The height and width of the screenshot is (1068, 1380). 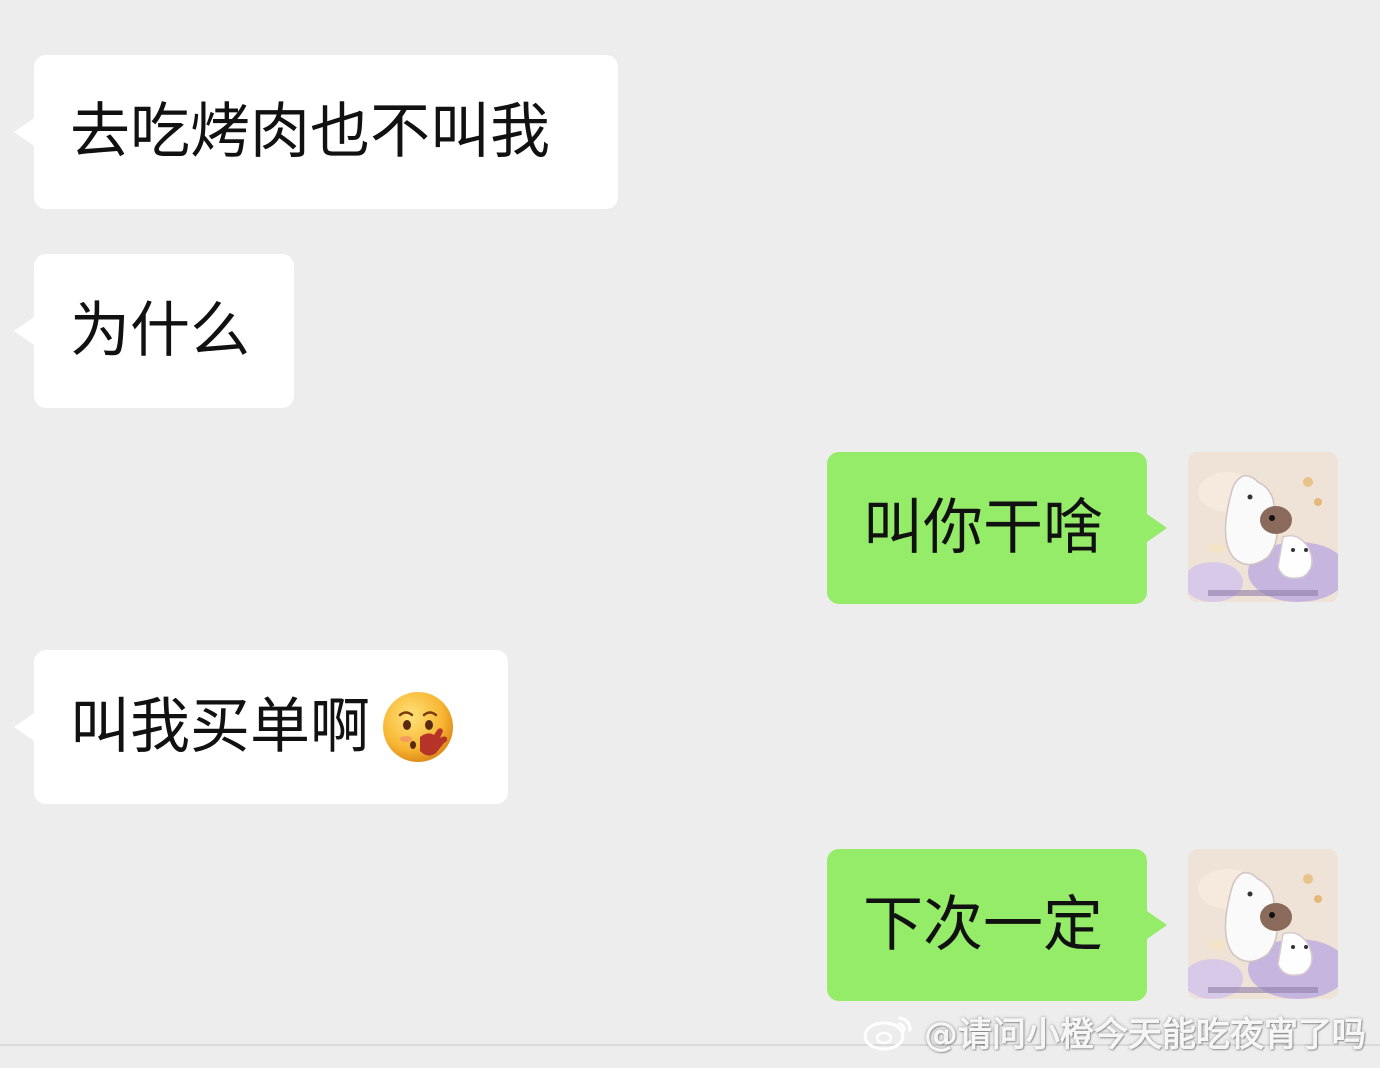 I want to click on face-with-hand-over-mouth-icon, so click(x=418, y=727).